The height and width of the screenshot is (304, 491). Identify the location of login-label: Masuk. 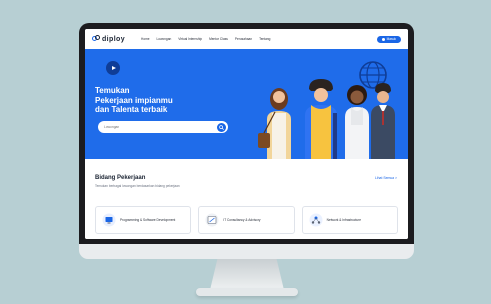
(391, 39).